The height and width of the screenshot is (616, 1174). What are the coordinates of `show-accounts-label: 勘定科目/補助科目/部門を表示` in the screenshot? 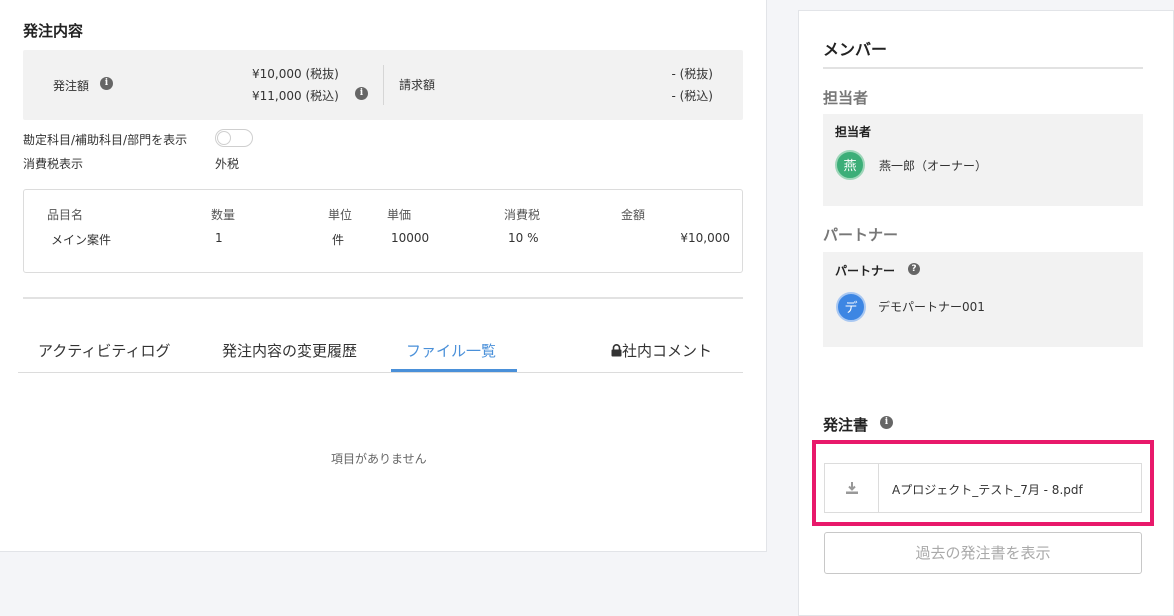 It's located at (105, 140).